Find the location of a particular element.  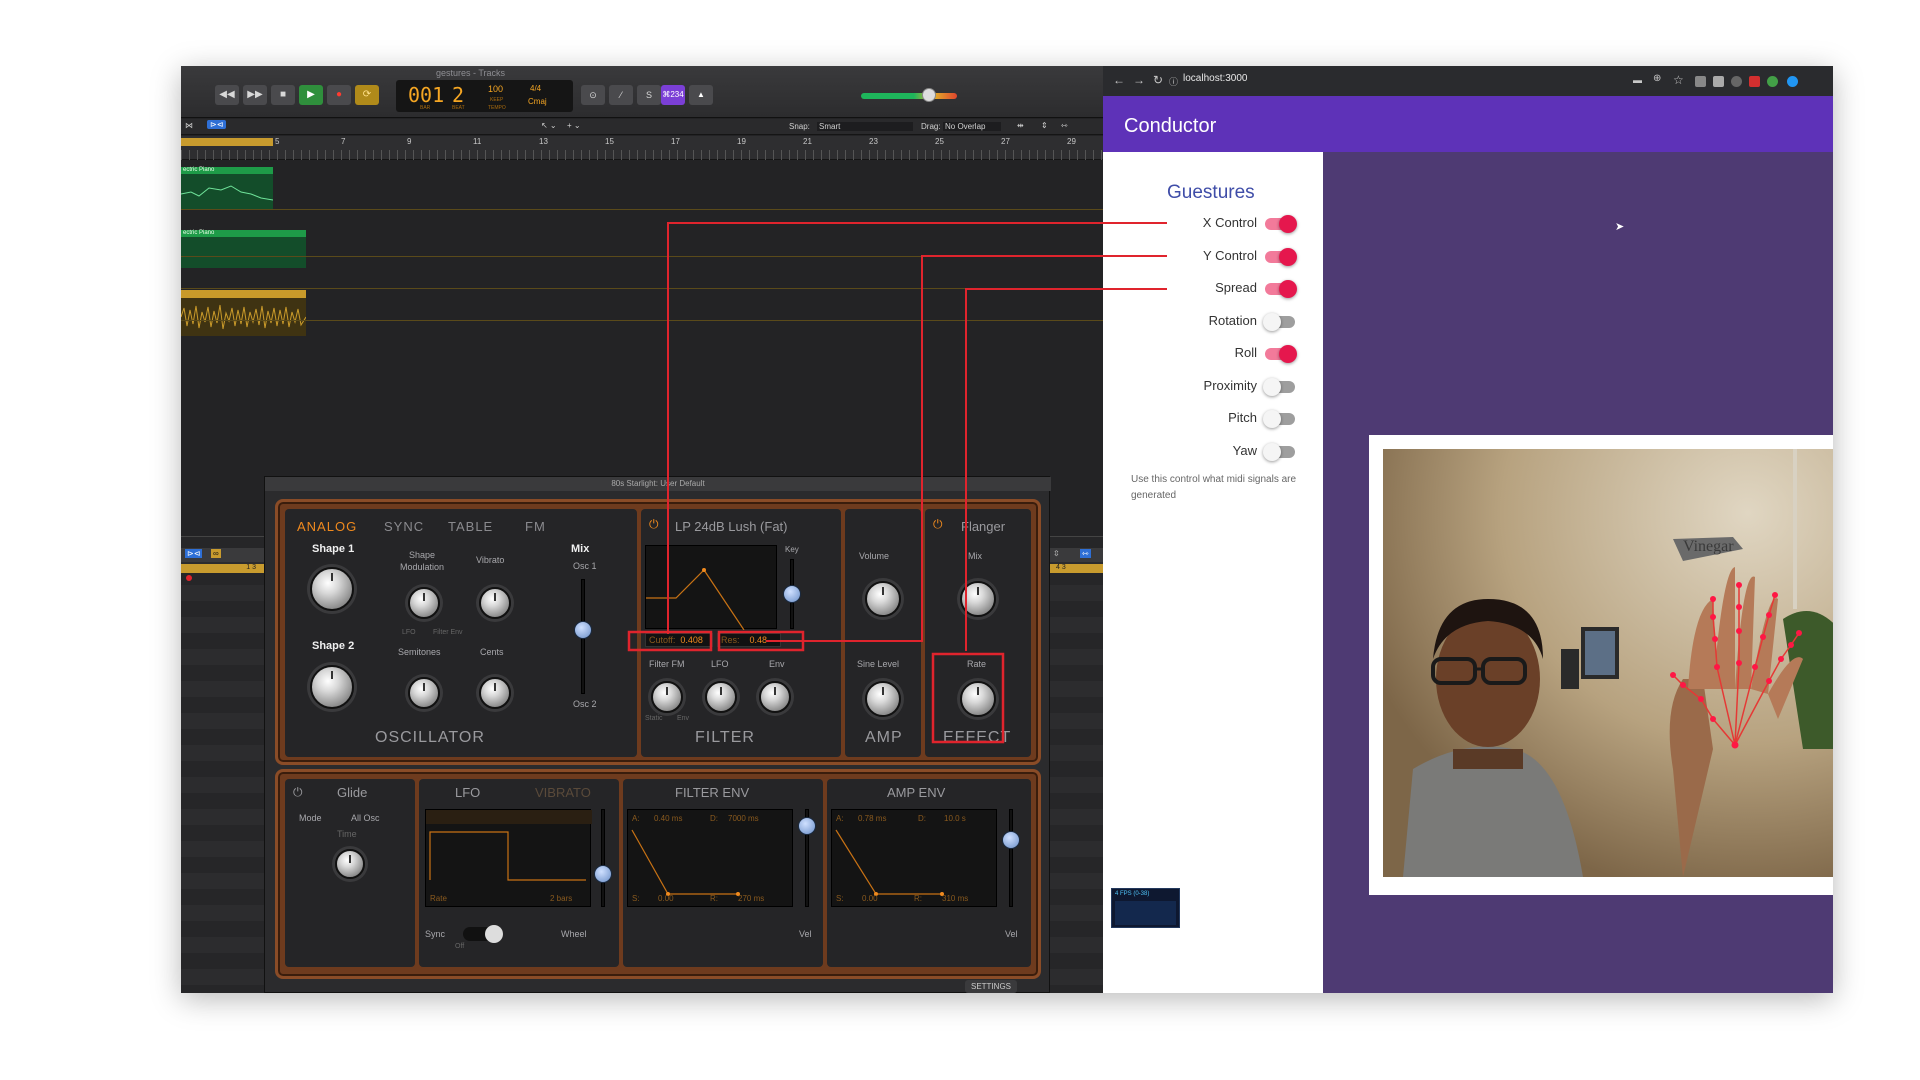

extension-6-icon is located at coordinates (1792, 81).